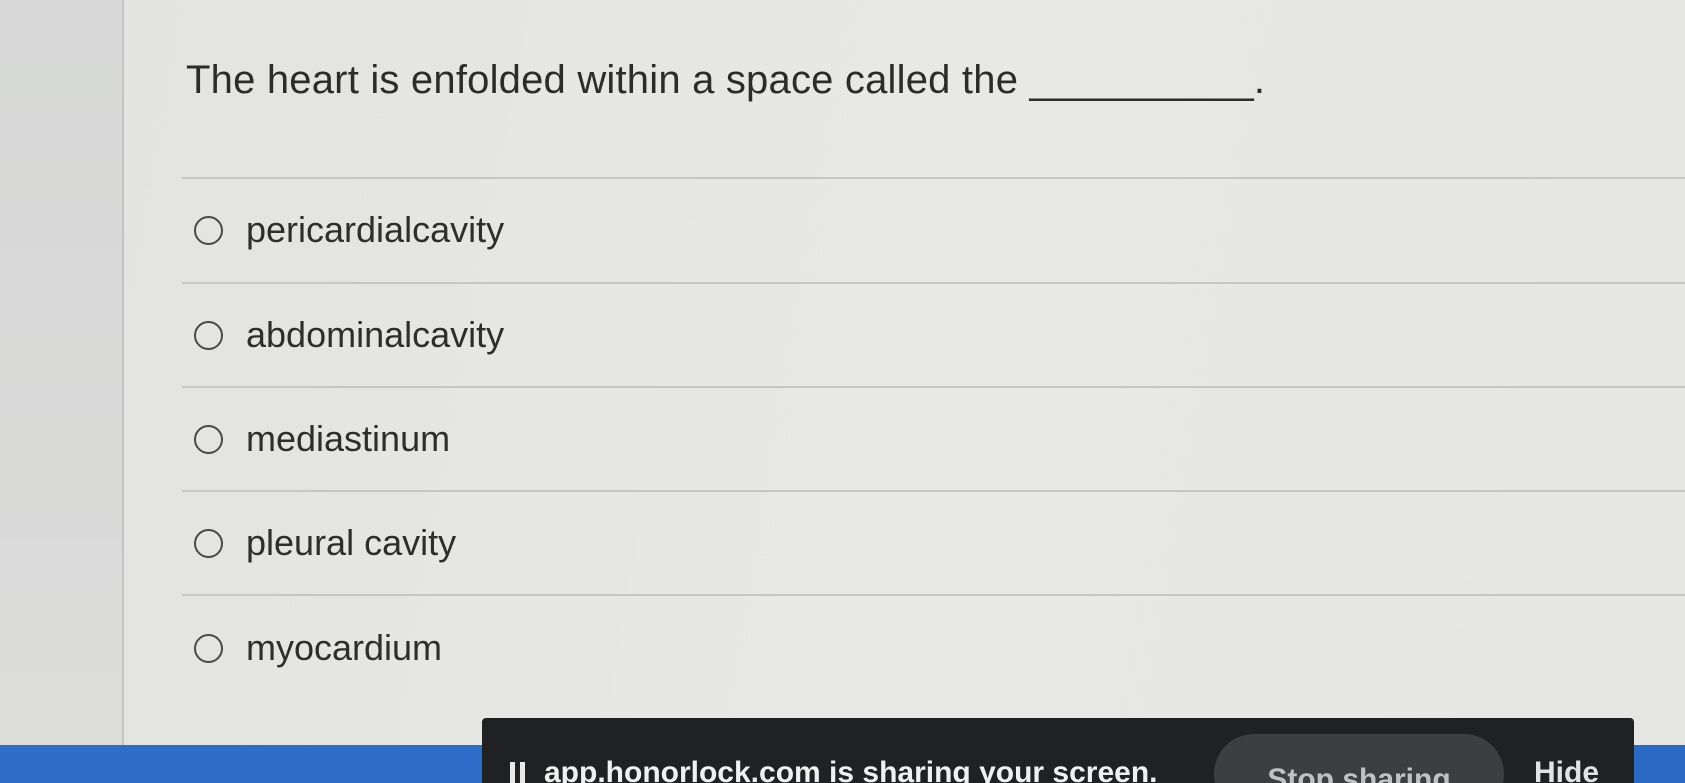 The height and width of the screenshot is (783, 1685). What do you see at coordinates (375, 229) in the screenshot?
I see `option-label: pericardialcavity` at bounding box center [375, 229].